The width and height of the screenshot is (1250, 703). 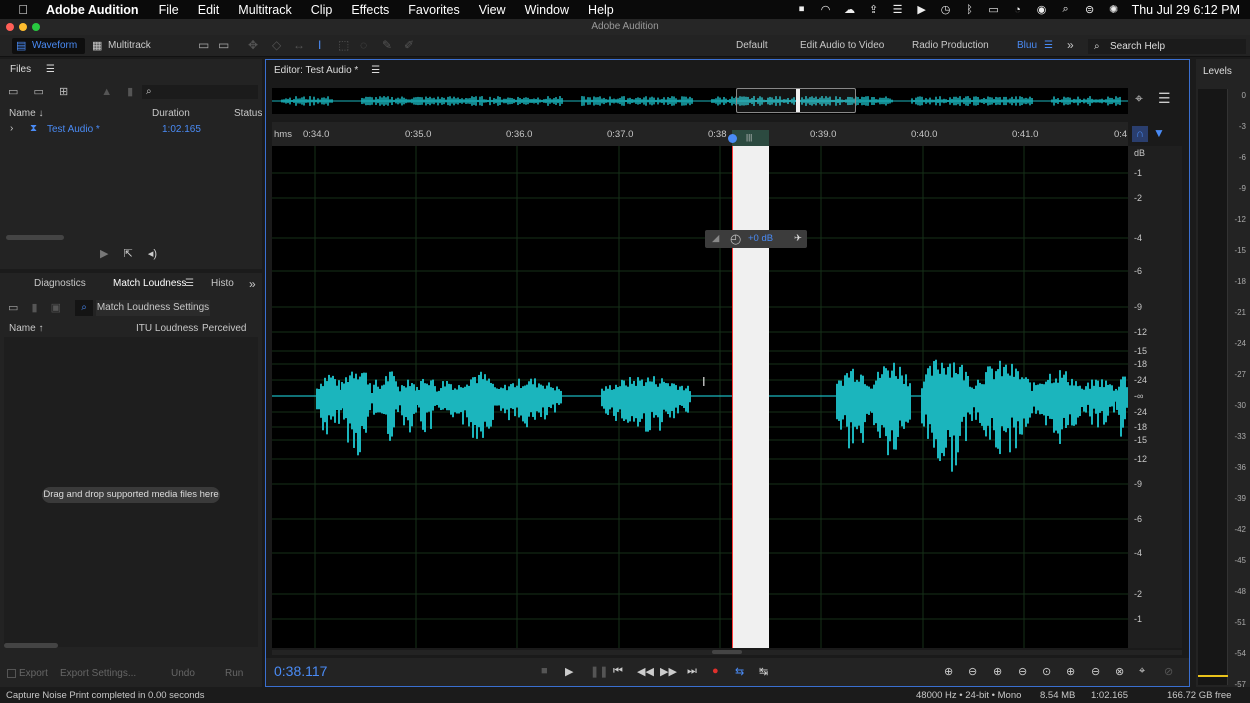 I want to click on column-perceived: Perceived, so click(x=224, y=328).